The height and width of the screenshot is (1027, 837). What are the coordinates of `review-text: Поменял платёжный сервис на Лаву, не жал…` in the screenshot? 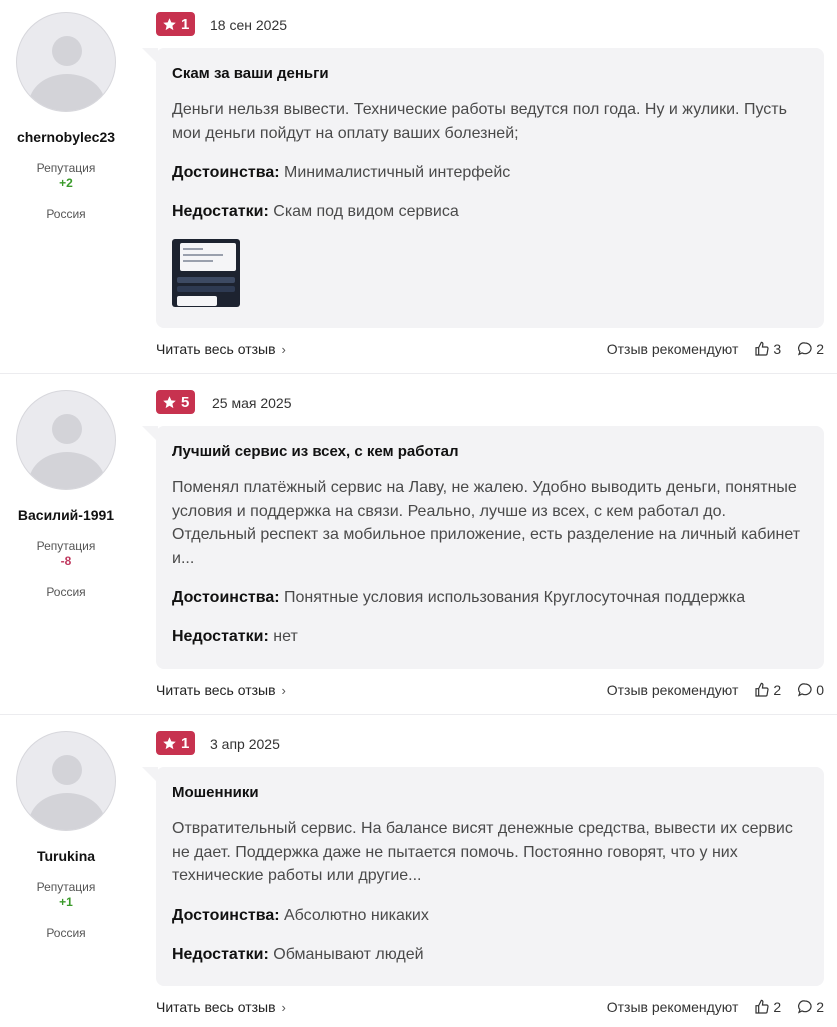 It's located at (486, 523).